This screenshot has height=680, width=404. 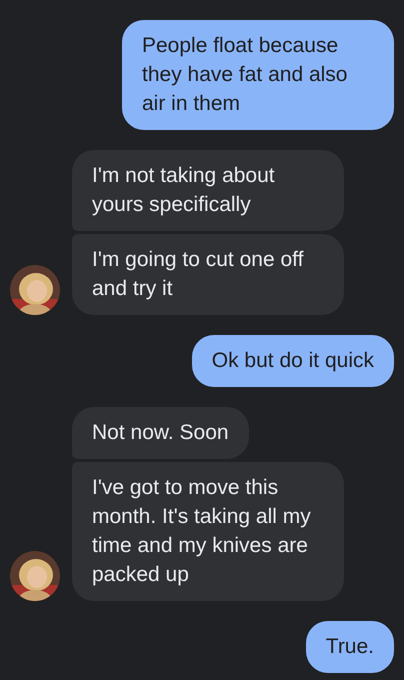 What do you see at coordinates (208, 274) in the screenshot?
I see `message-bubble: I'm going to cut one off and try it` at bounding box center [208, 274].